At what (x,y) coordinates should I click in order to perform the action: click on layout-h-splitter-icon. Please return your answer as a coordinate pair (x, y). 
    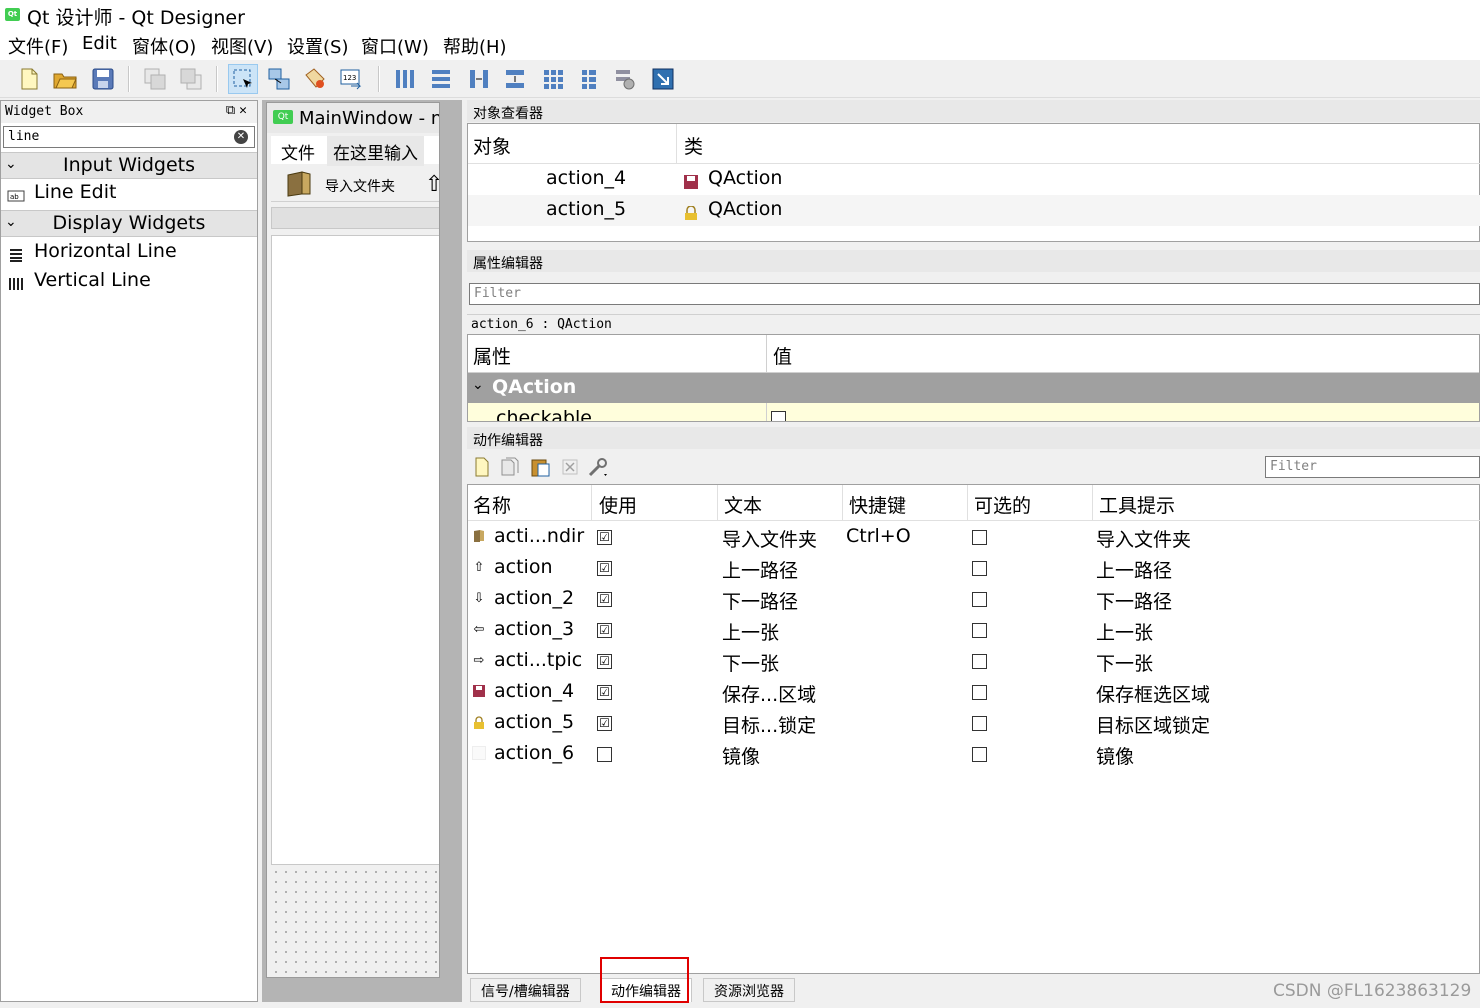
    Looking at the image, I should click on (479, 79).